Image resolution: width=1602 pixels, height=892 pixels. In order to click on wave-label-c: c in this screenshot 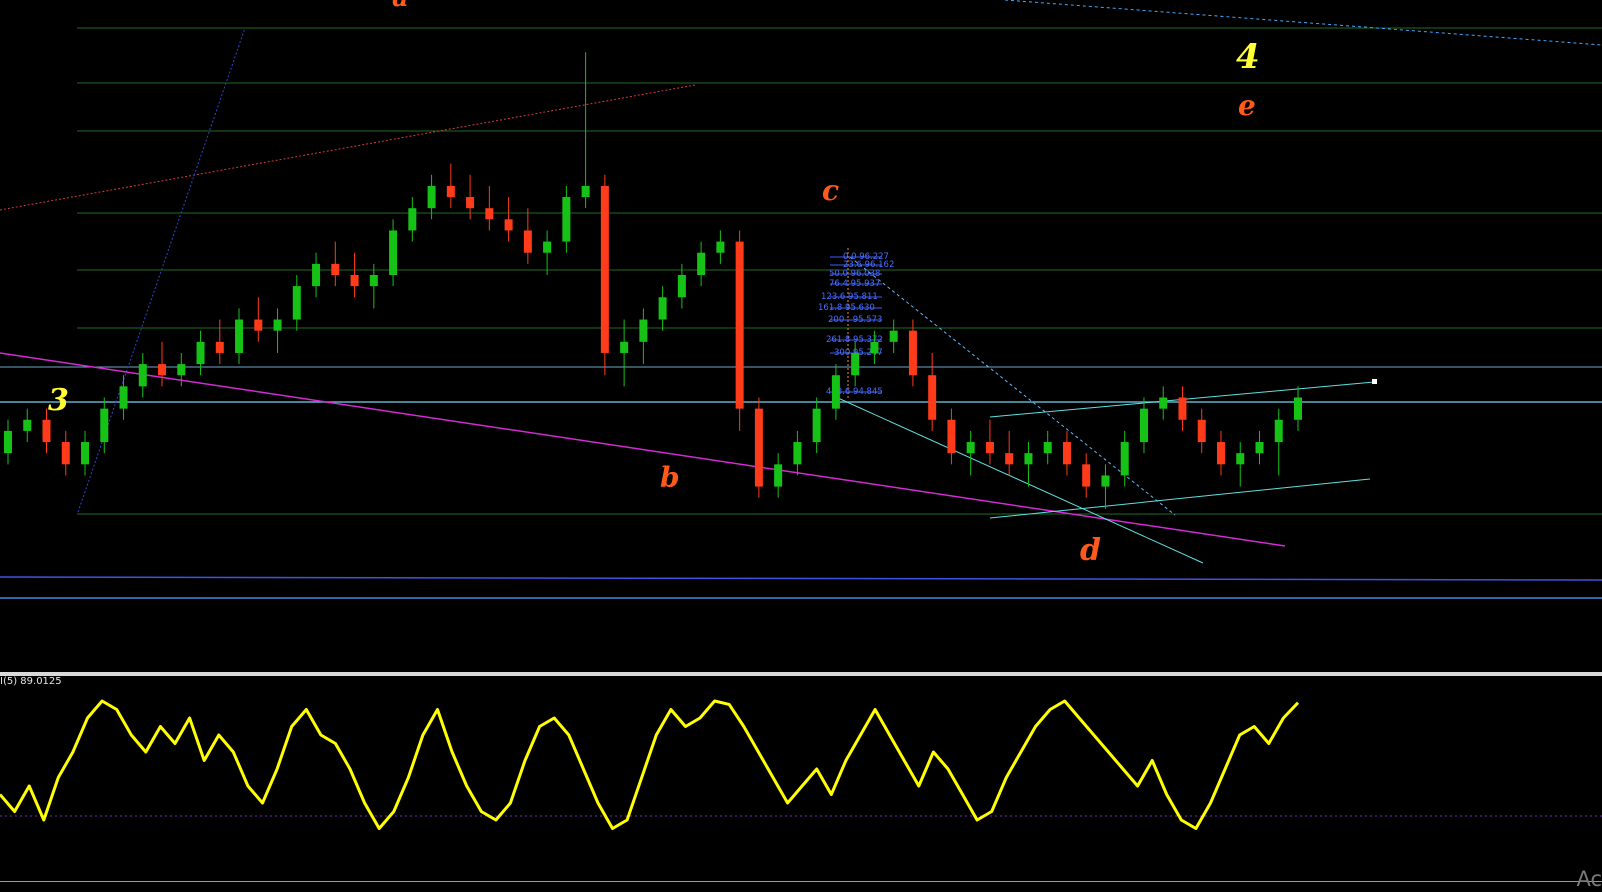, I will do `click(830, 190)`.